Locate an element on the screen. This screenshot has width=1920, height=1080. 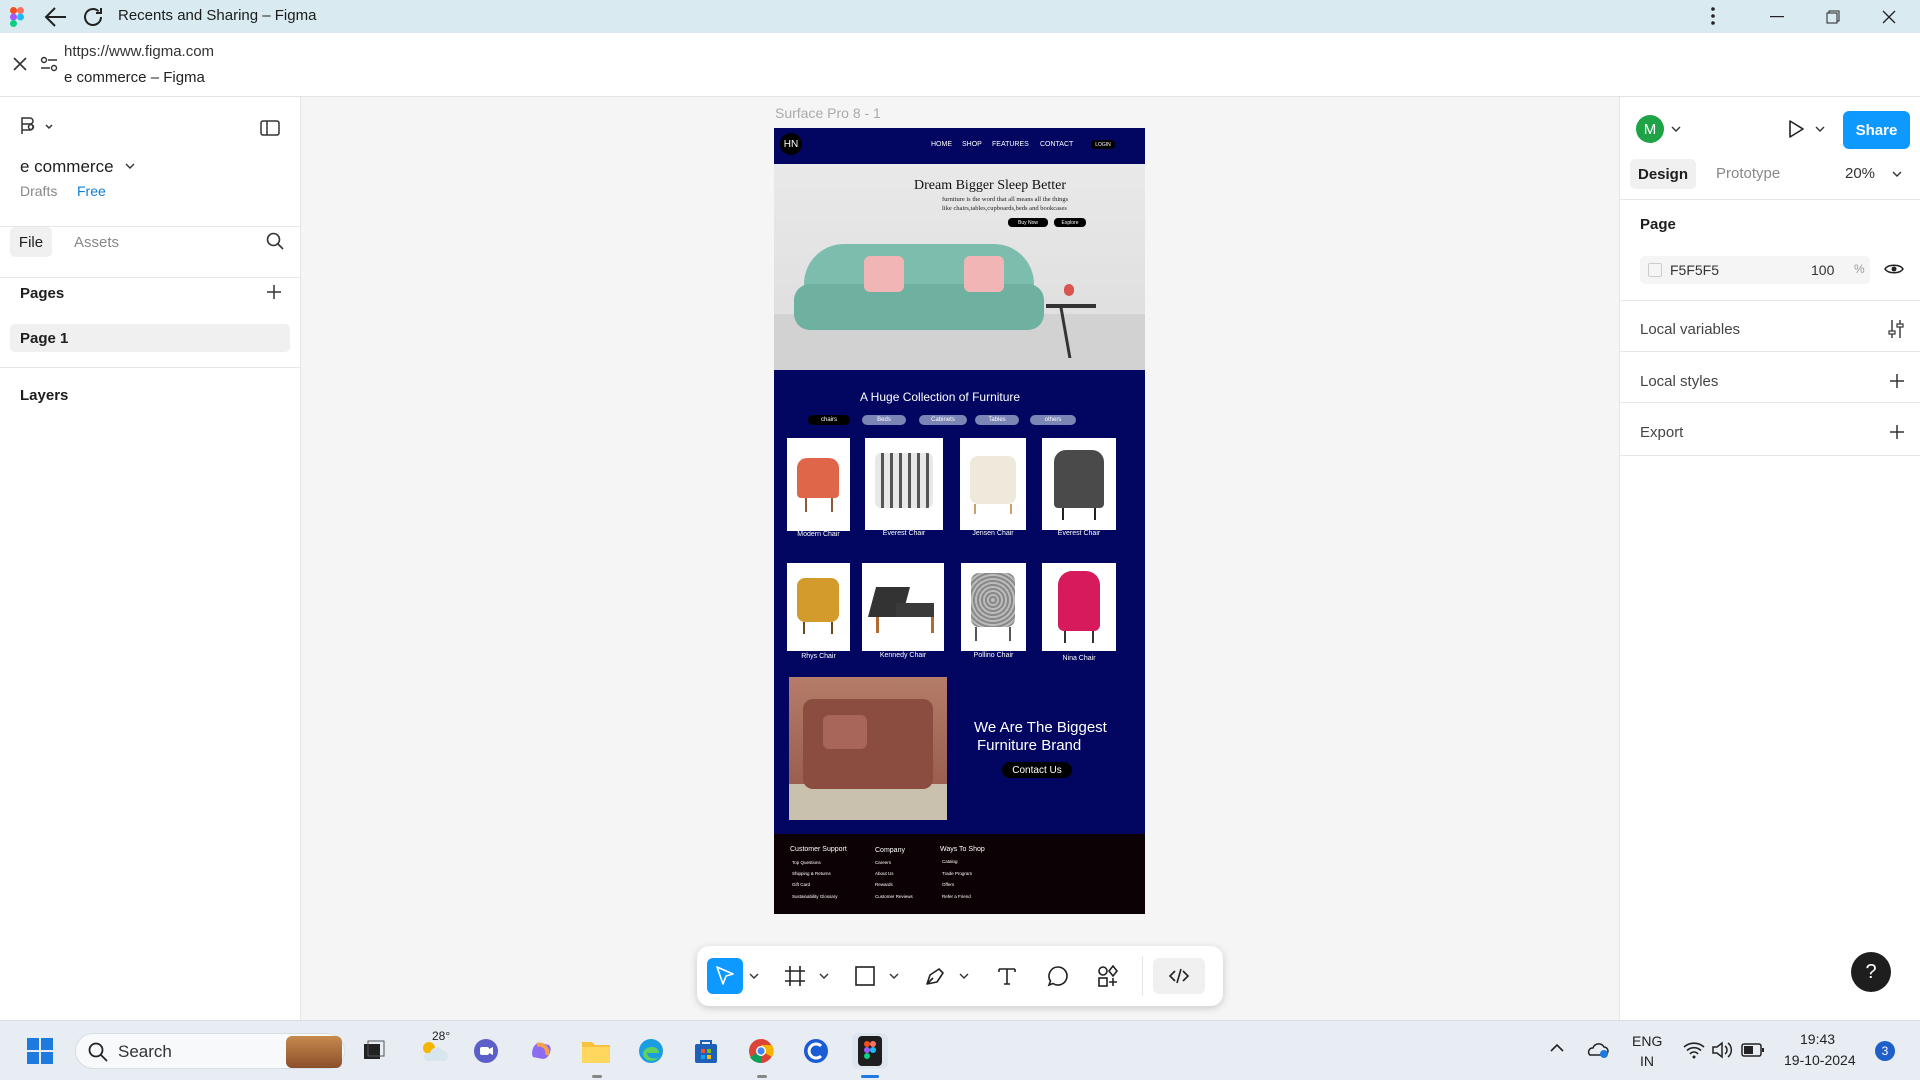
present-play-icon is located at coordinates (1796, 129).